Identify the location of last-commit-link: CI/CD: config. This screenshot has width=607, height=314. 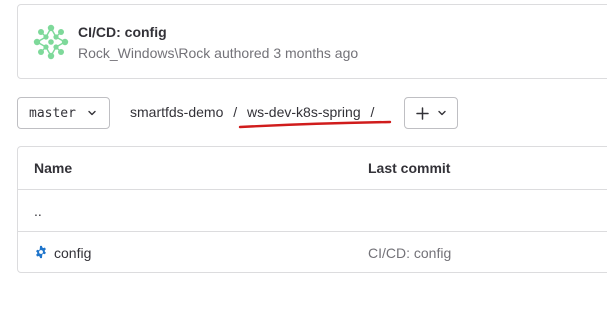
(409, 253).